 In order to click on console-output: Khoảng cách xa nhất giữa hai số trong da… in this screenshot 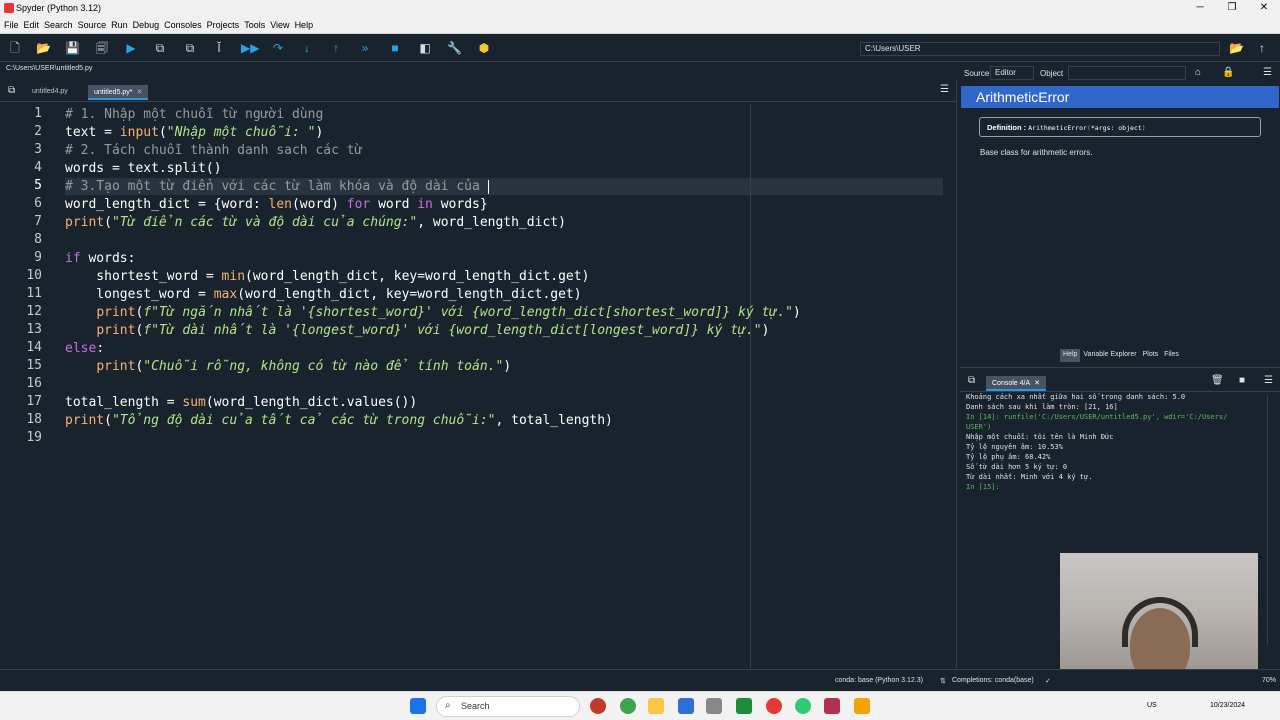, I will do `click(1116, 442)`.